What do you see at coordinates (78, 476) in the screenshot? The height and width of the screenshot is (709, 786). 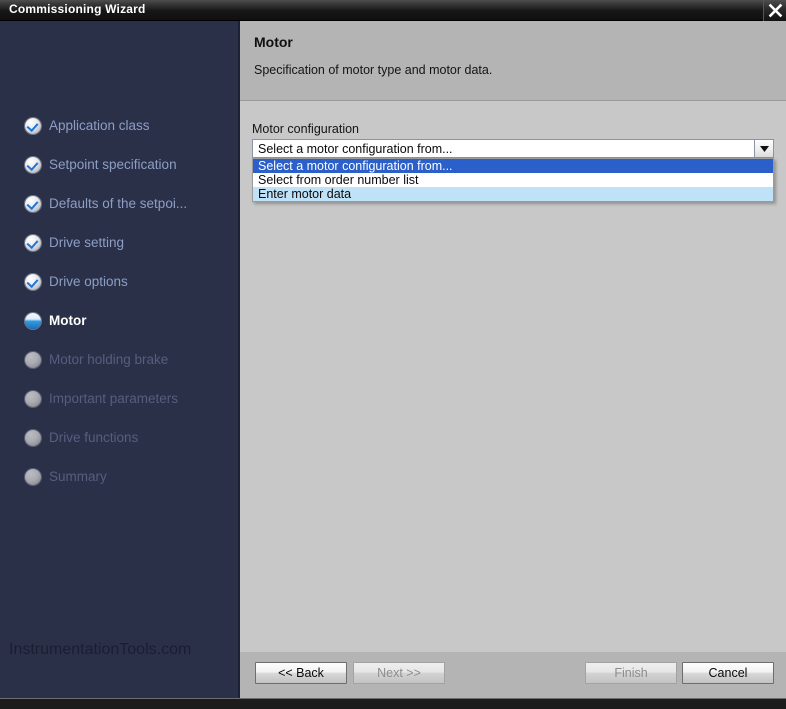 I see `sidebar-item-label: Summary` at bounding box center [78, 476].